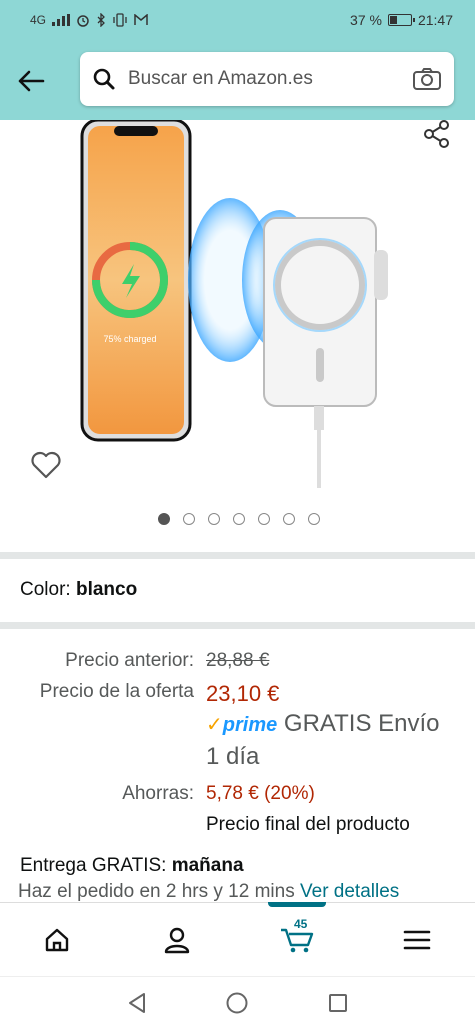 The width and height of the screenshot is (475, 1029). Describe the element at coordinates (106, 589) in the screenshot. I see `color-value: blanco` at that location.